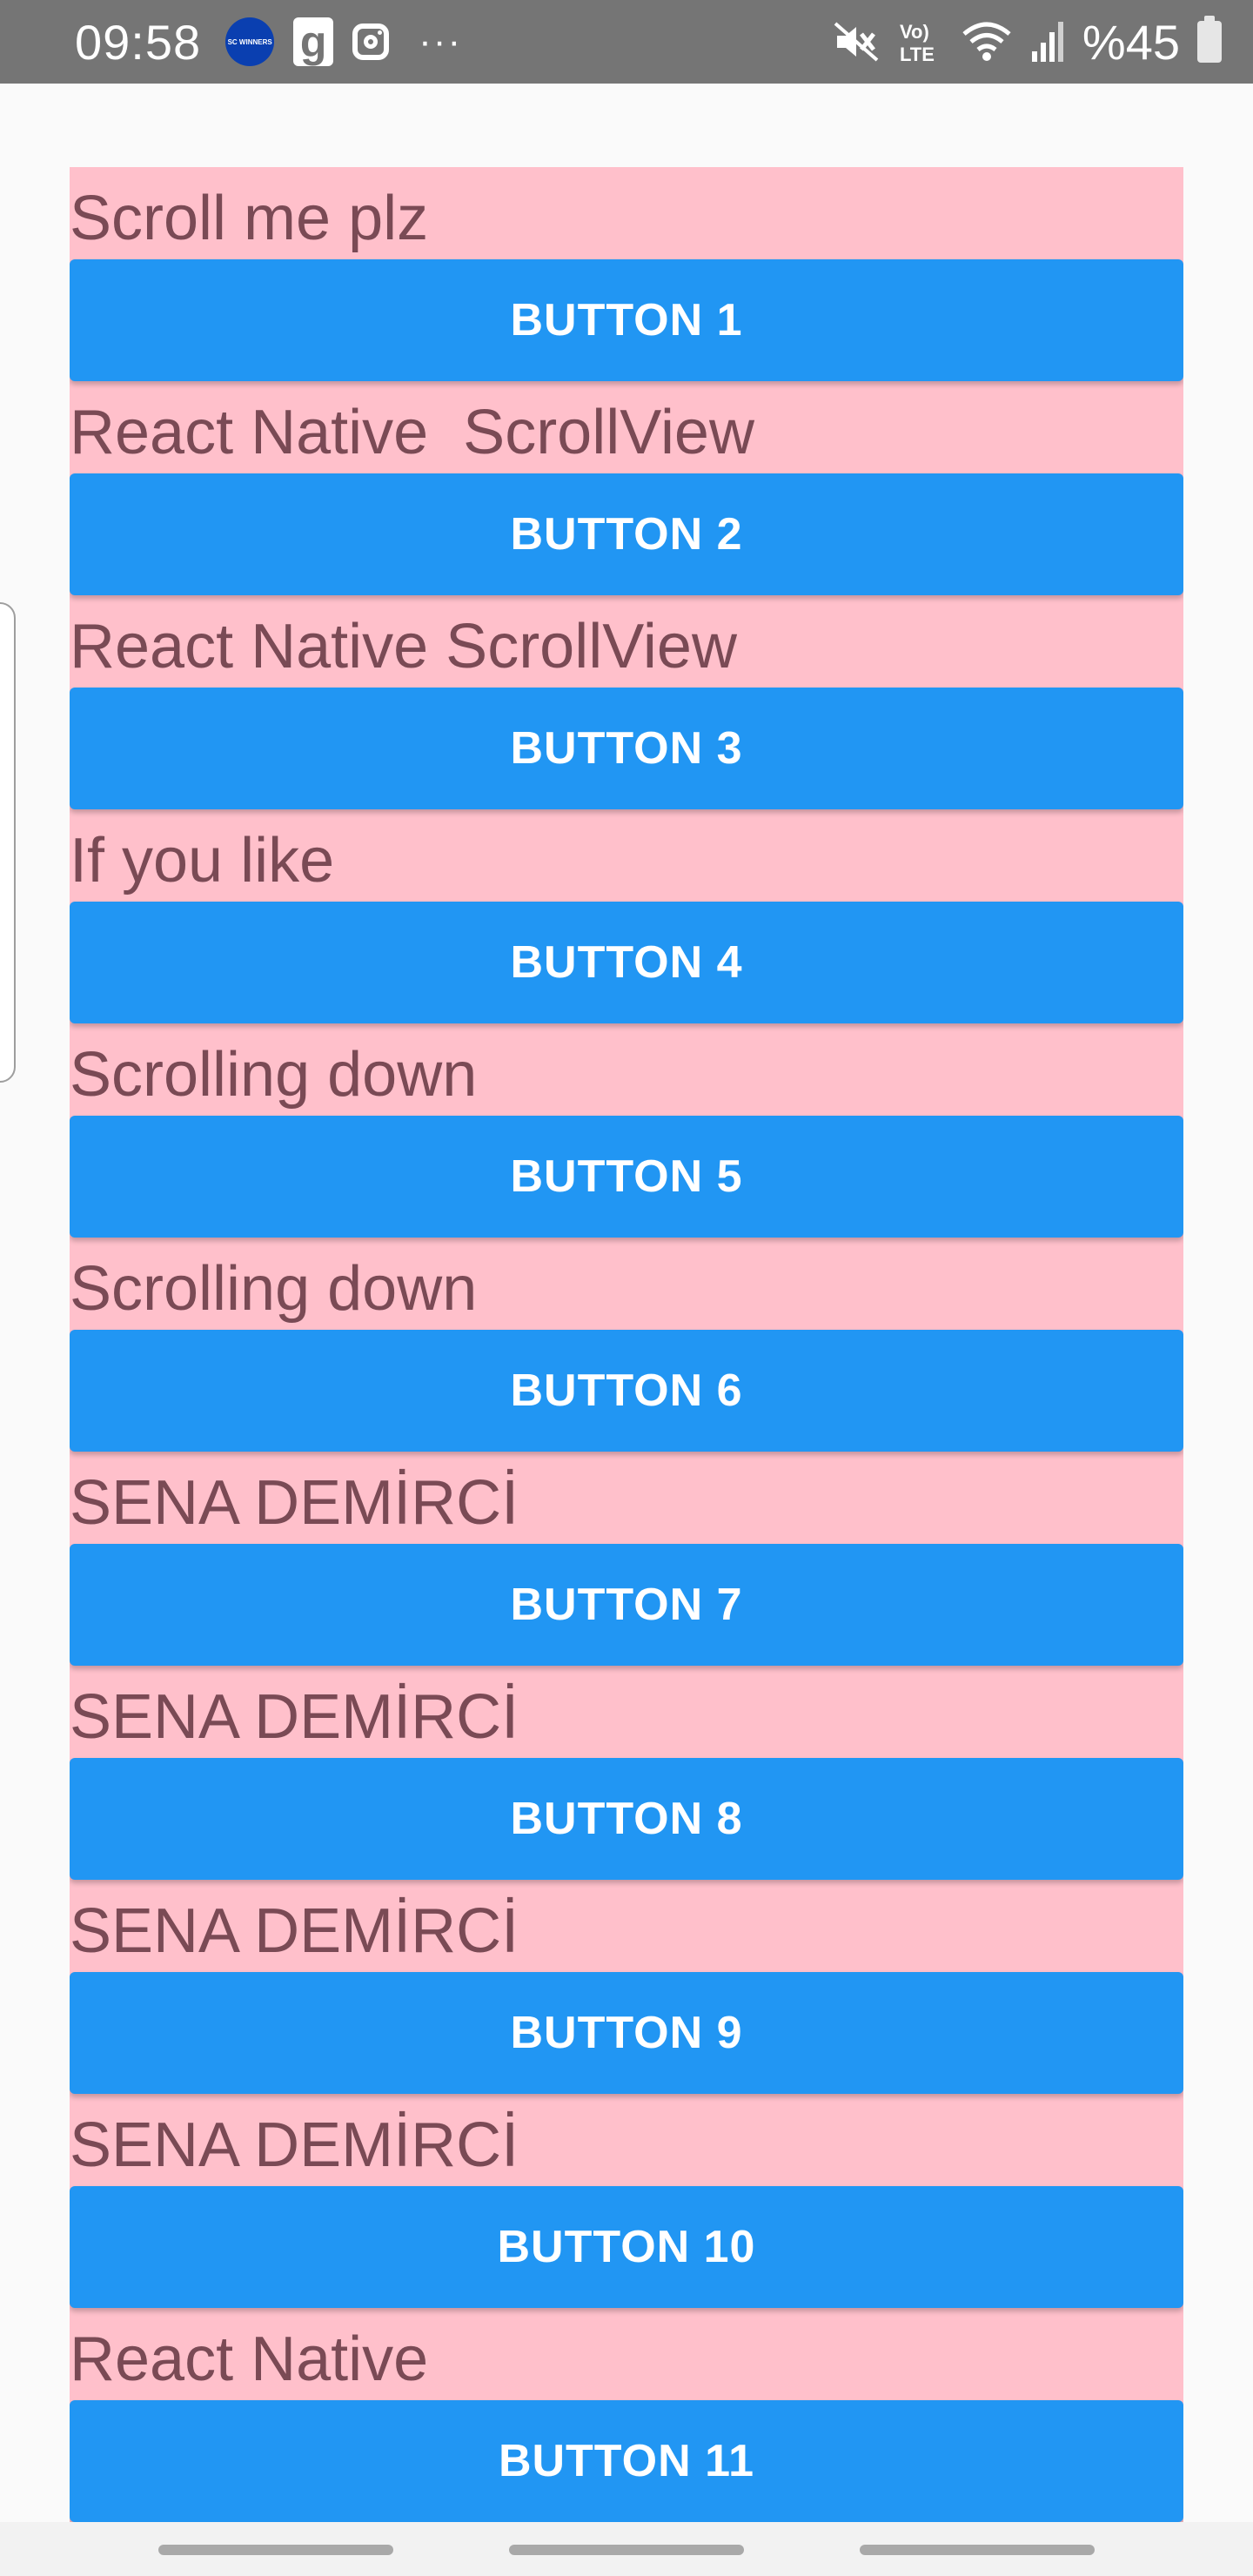 Image resolution: width=1253 pixels, height=2576 pixels. Describe the element at coordinates (138, 42) in the screenshot. I see `status-time: 09:58` at that location.